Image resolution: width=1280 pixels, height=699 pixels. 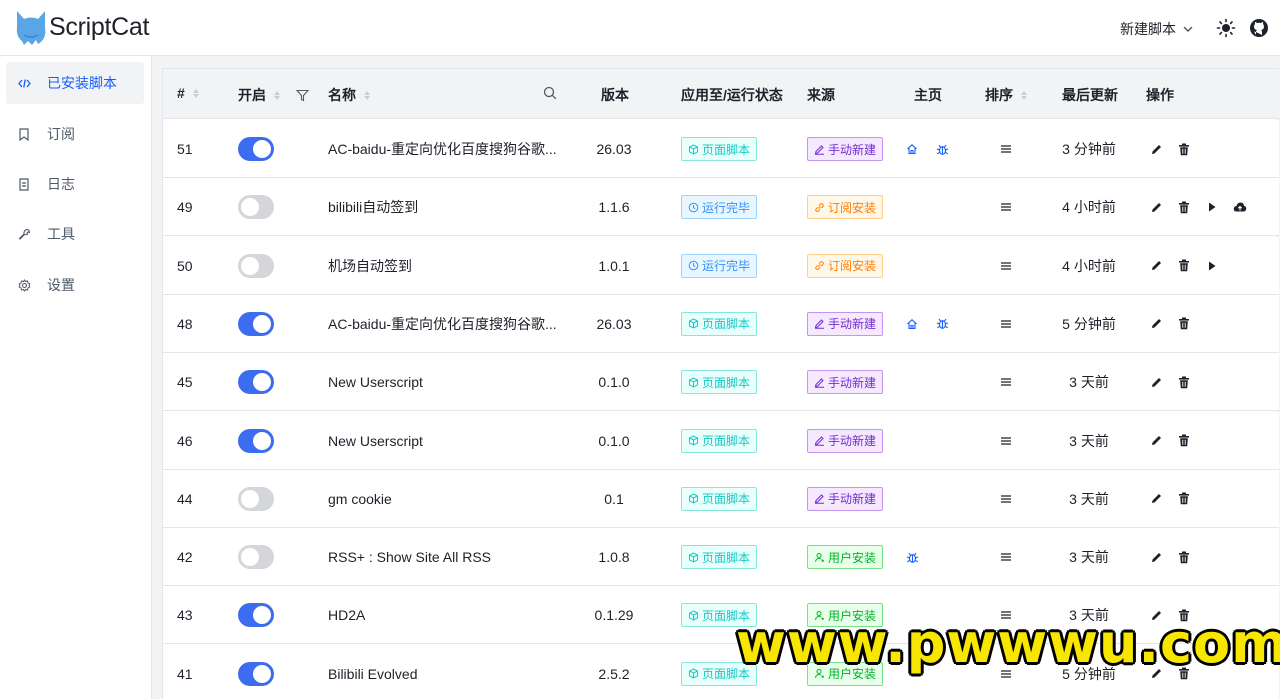 I want to click on last-updated: 3 分钟前, so click(x=1089, y=149).